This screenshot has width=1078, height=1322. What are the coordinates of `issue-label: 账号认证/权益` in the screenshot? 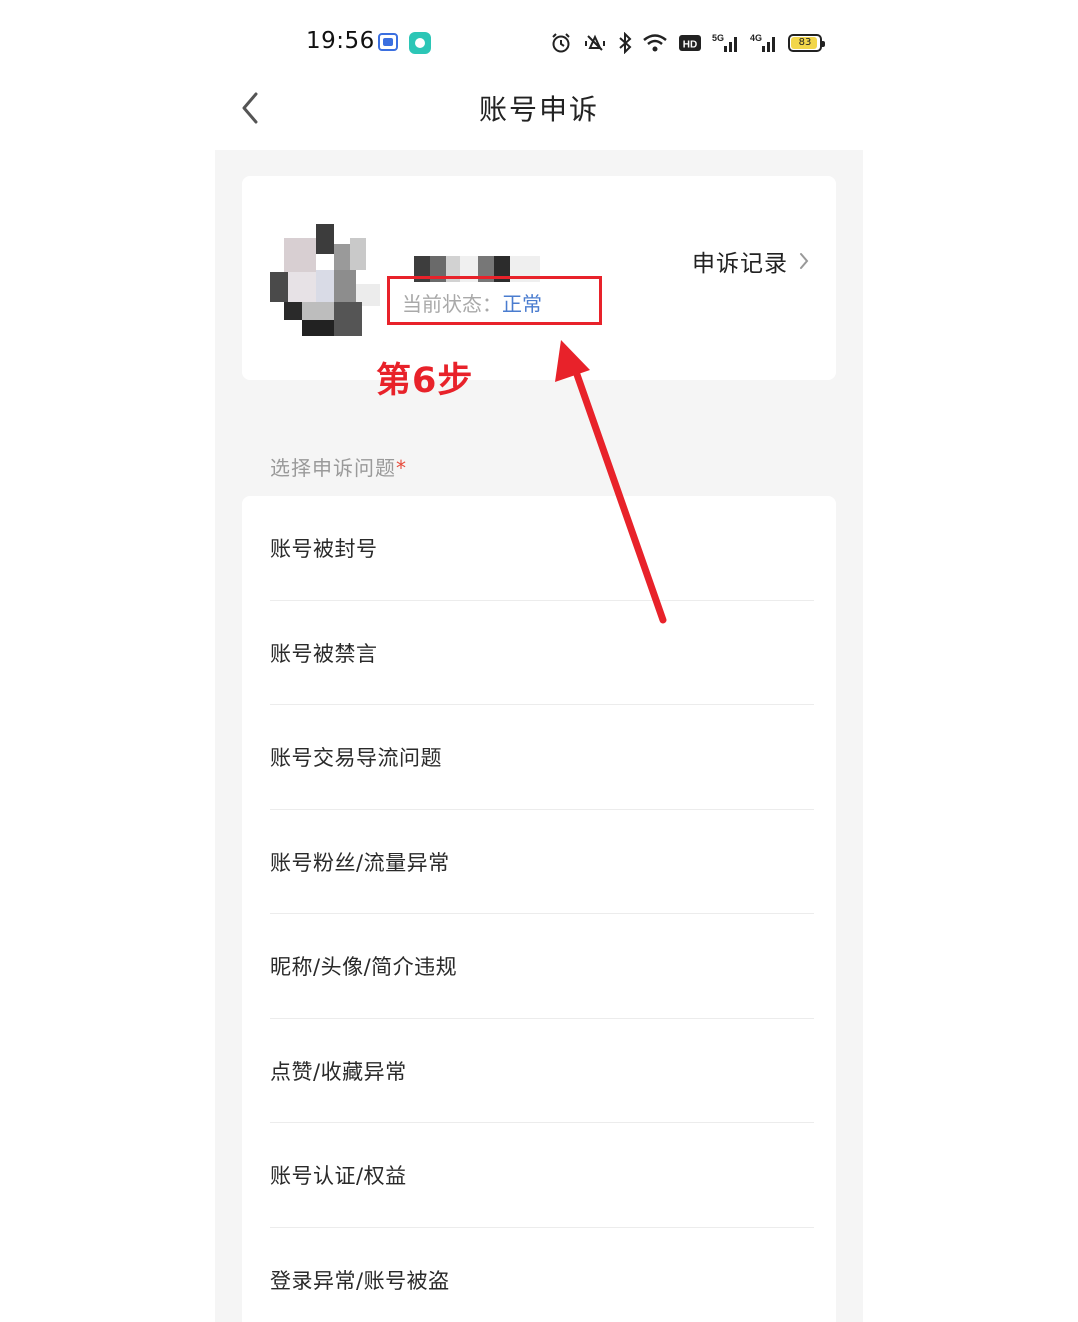 It's located at (338, 1176).